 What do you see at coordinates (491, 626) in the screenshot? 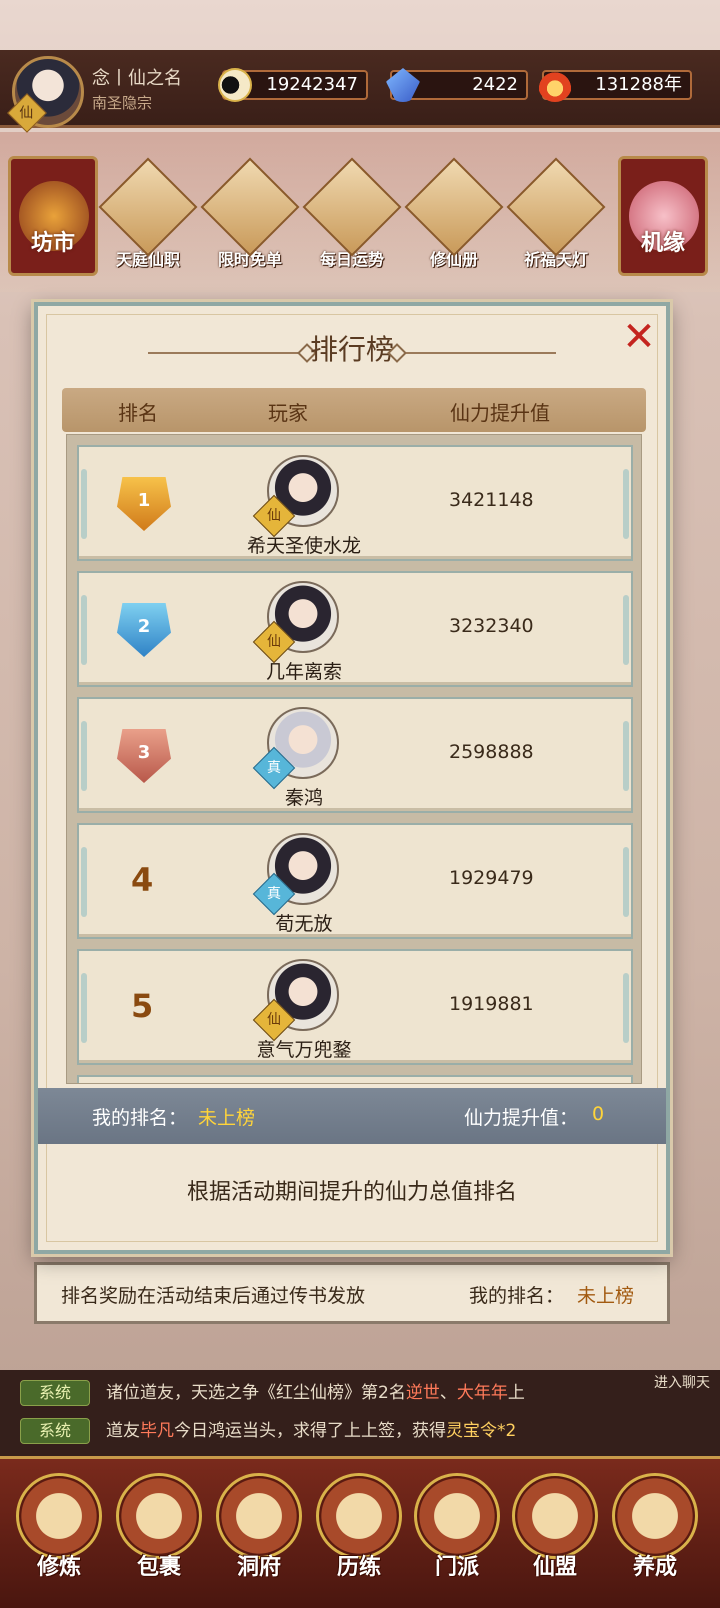
I see `power-value: 3232340` at bounding box center [491, 626].